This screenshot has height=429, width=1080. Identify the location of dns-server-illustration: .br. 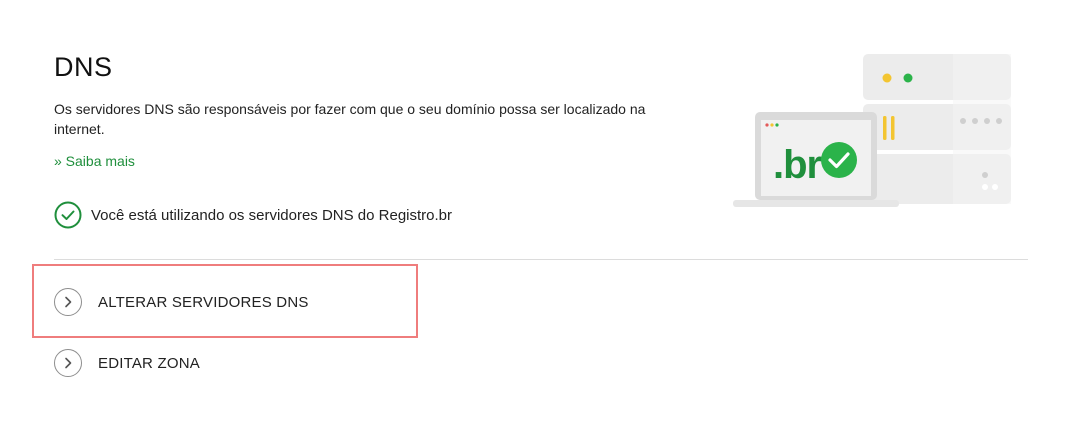
(872, 130).